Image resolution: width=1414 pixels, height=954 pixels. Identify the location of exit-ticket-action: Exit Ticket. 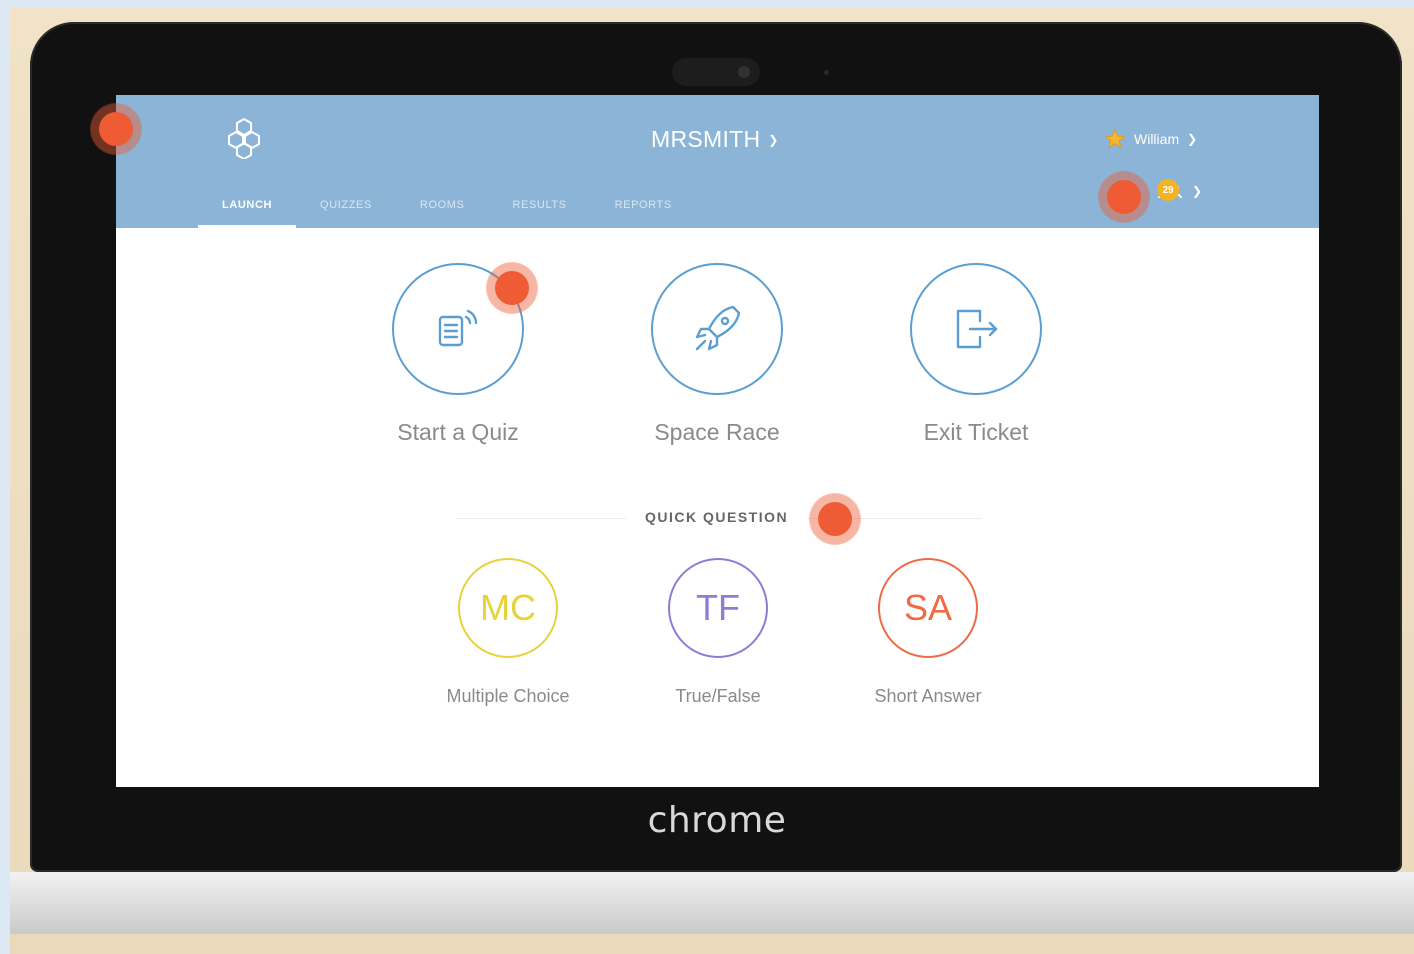
(976, 354).